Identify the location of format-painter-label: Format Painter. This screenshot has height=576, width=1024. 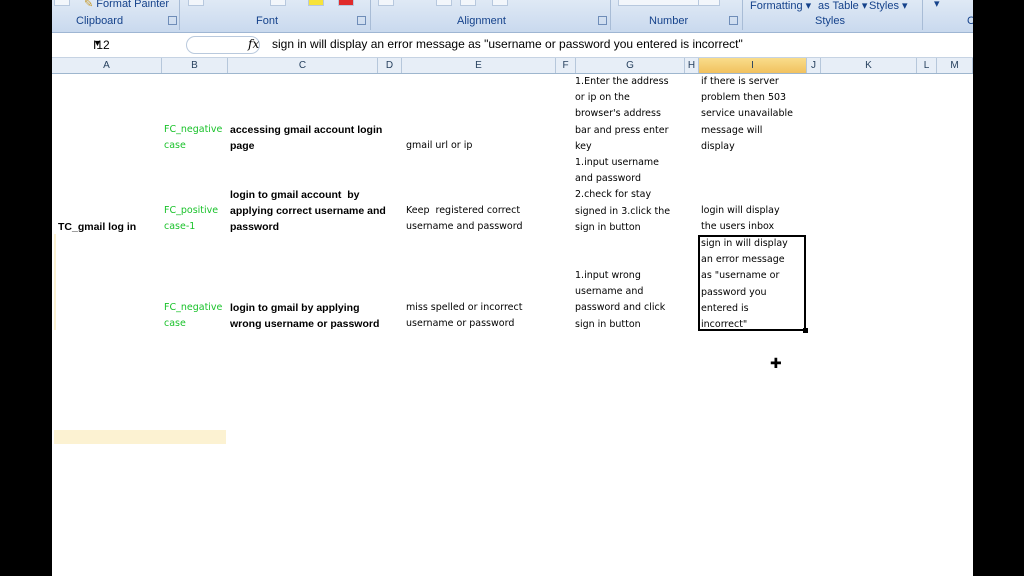
(133, 5).